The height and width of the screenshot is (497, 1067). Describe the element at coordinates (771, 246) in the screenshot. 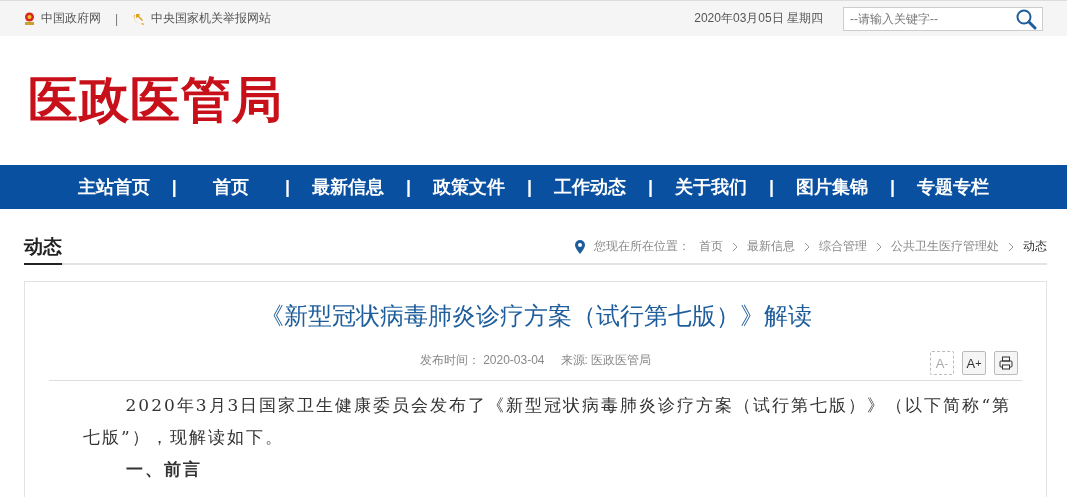

I see `breadcrumb-link: 最新信息` at that location.